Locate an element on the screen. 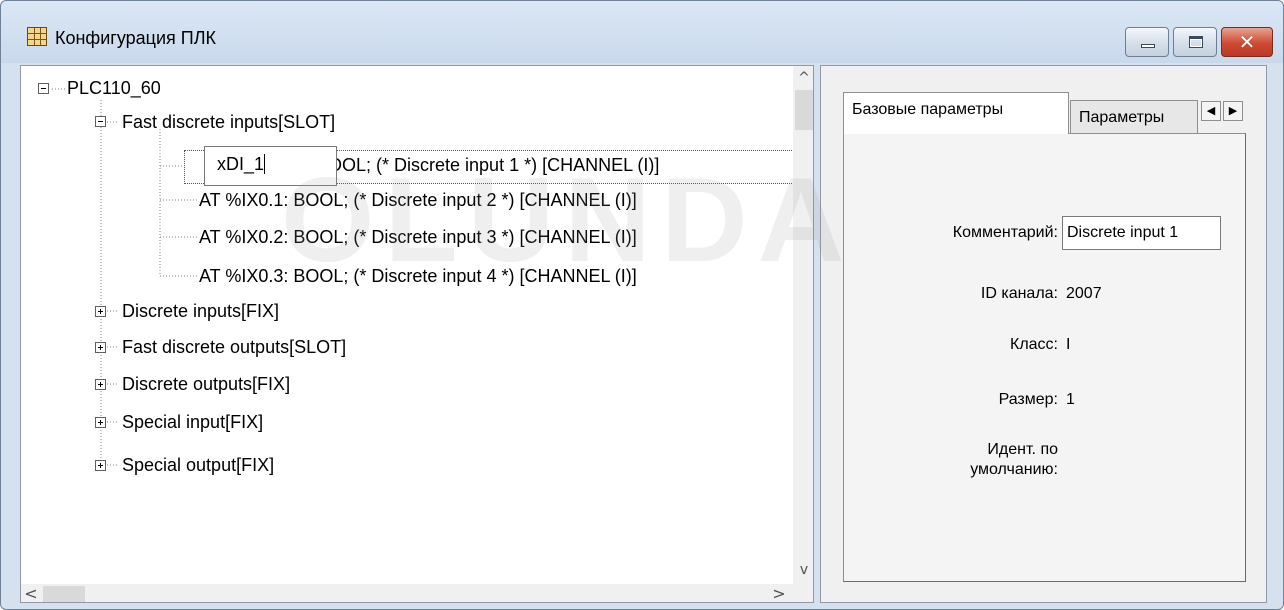  maximize-icon is located at coordinates (1196, 42).